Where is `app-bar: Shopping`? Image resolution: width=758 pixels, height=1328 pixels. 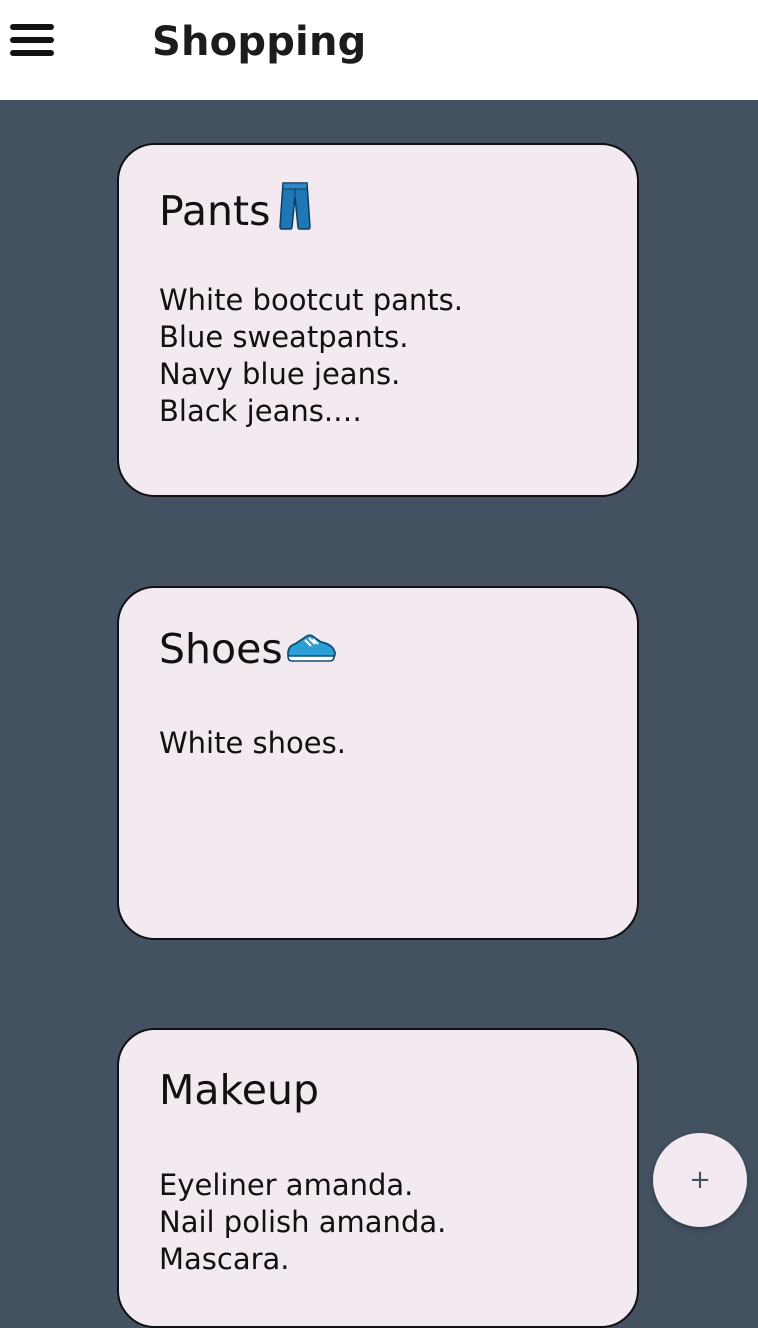 app-bar: Shopping is located at coordinates (379, 50).